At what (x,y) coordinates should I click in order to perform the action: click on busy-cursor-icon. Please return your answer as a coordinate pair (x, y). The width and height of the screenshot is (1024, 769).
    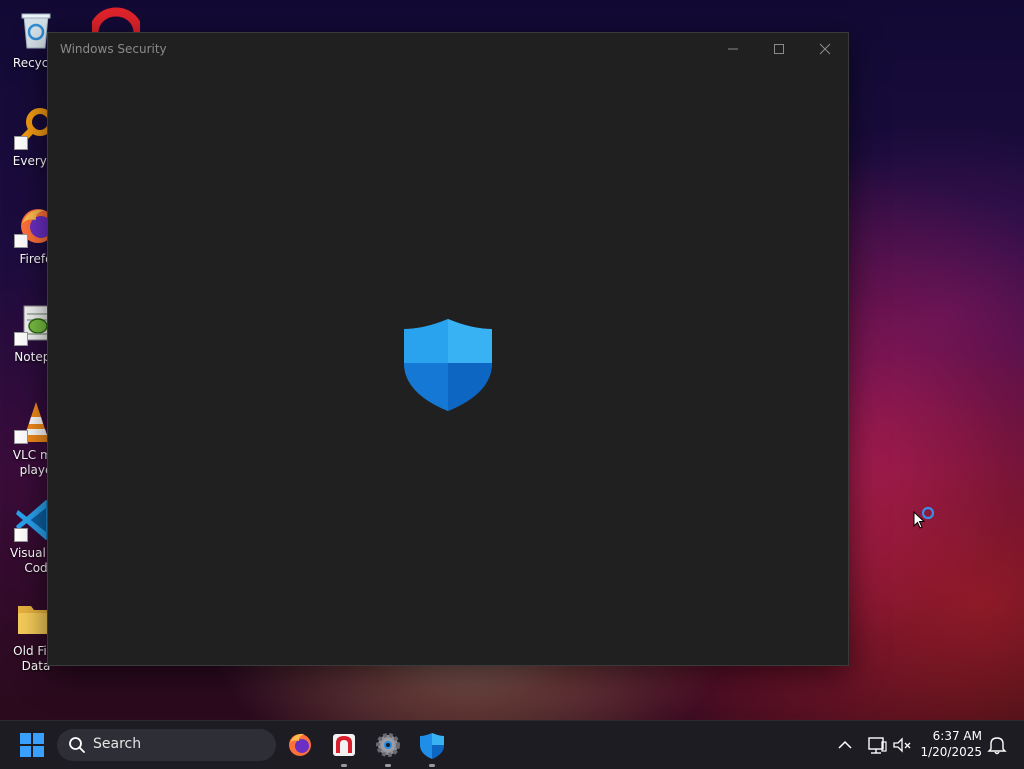
    Looking at the image, I should click on (925, 517).